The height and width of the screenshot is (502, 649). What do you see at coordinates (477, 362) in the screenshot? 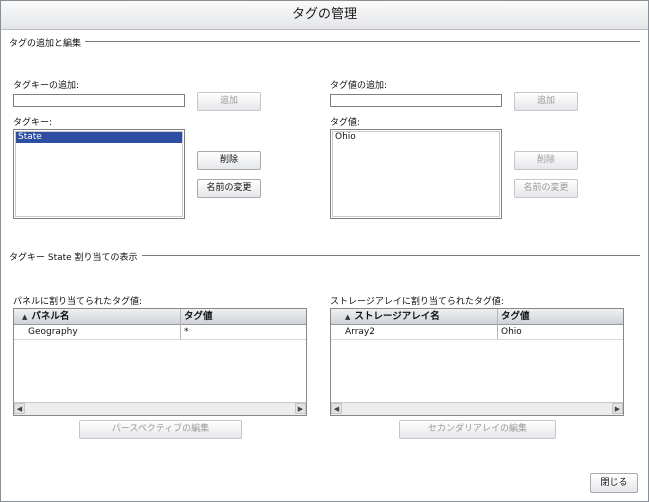
I see `storage-tag-table: ▲ ストレージアレイ名 タグ値 Array2 Ohio ◀ ▶` at bounding box center [477, 362].